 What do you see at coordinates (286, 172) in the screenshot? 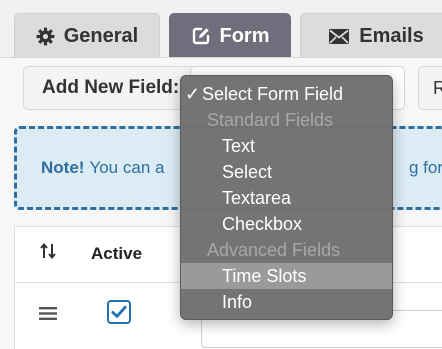
I see `dropdown-option-select: Select` at bounding box center [286, 172].